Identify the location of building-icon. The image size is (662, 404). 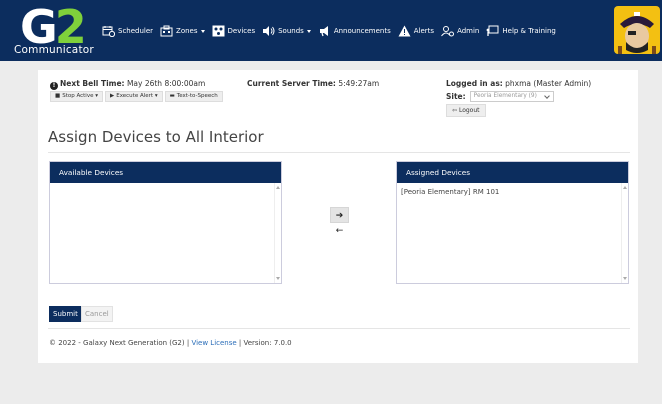
(166, 31).